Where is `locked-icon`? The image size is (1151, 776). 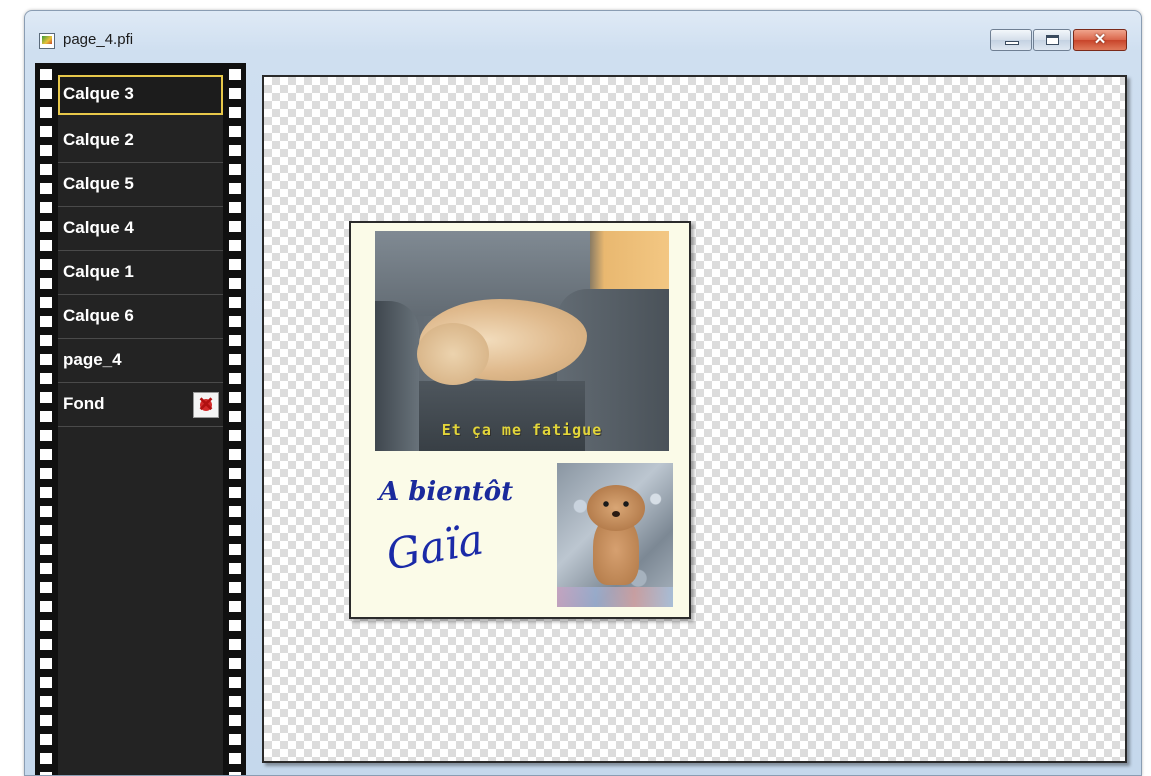
locked-icon is located at coordinates (206, 405).